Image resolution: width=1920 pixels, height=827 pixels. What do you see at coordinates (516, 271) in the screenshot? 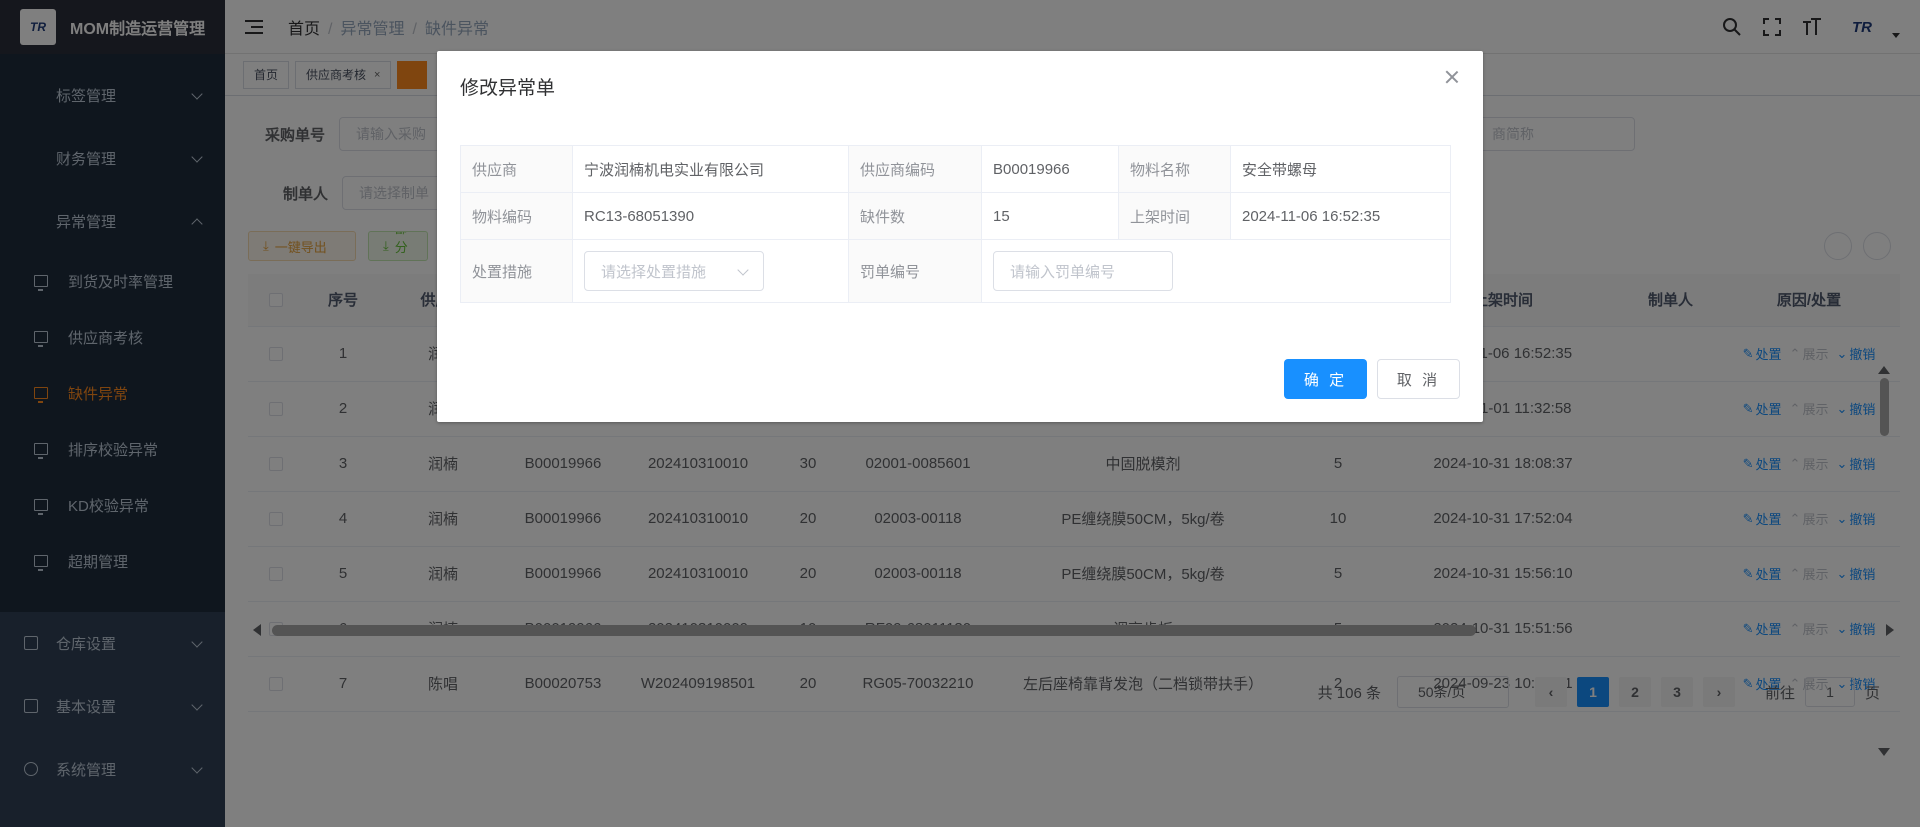
I see `measure-label: 处置措施` at bounding box center [516, 271].